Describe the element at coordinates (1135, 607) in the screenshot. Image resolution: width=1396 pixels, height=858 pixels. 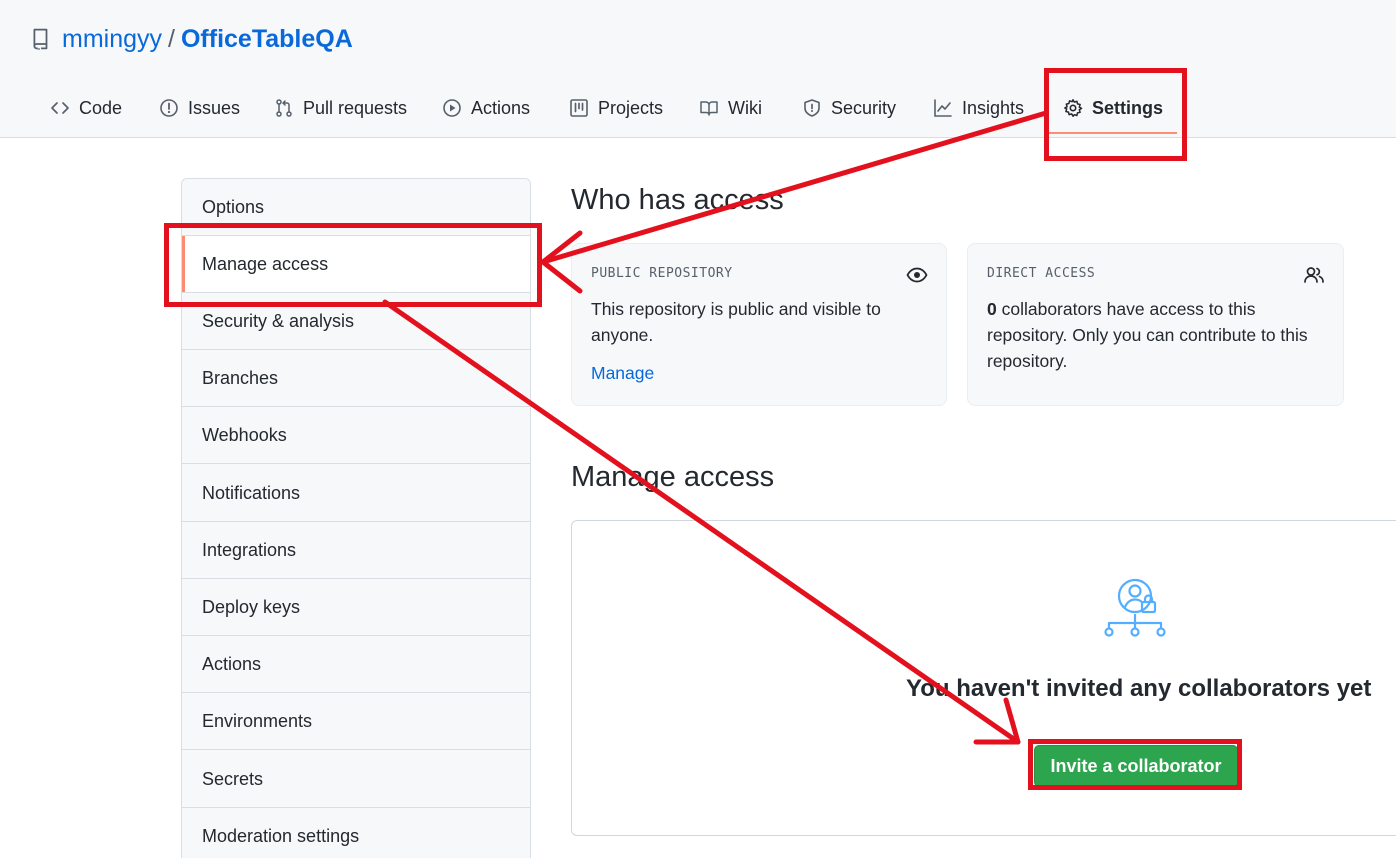
I see `person-lock-icon` at that location.